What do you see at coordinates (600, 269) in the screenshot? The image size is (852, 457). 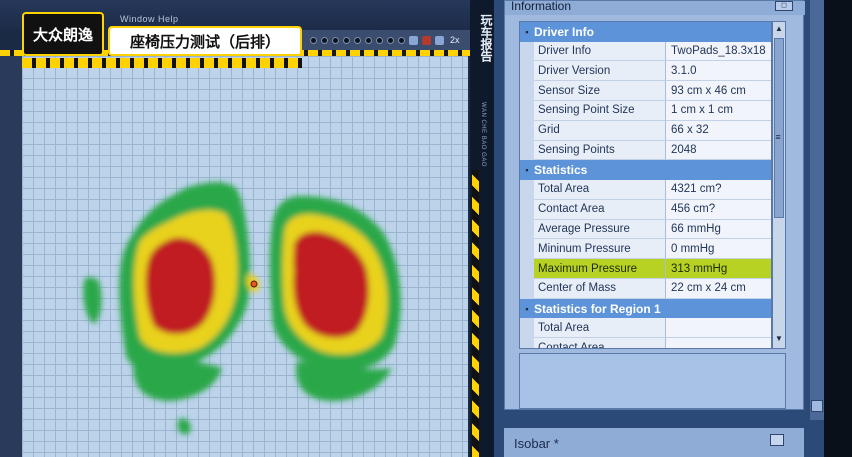 I see `property-key: Maximum Pressure` at bounding box center [600, 269].